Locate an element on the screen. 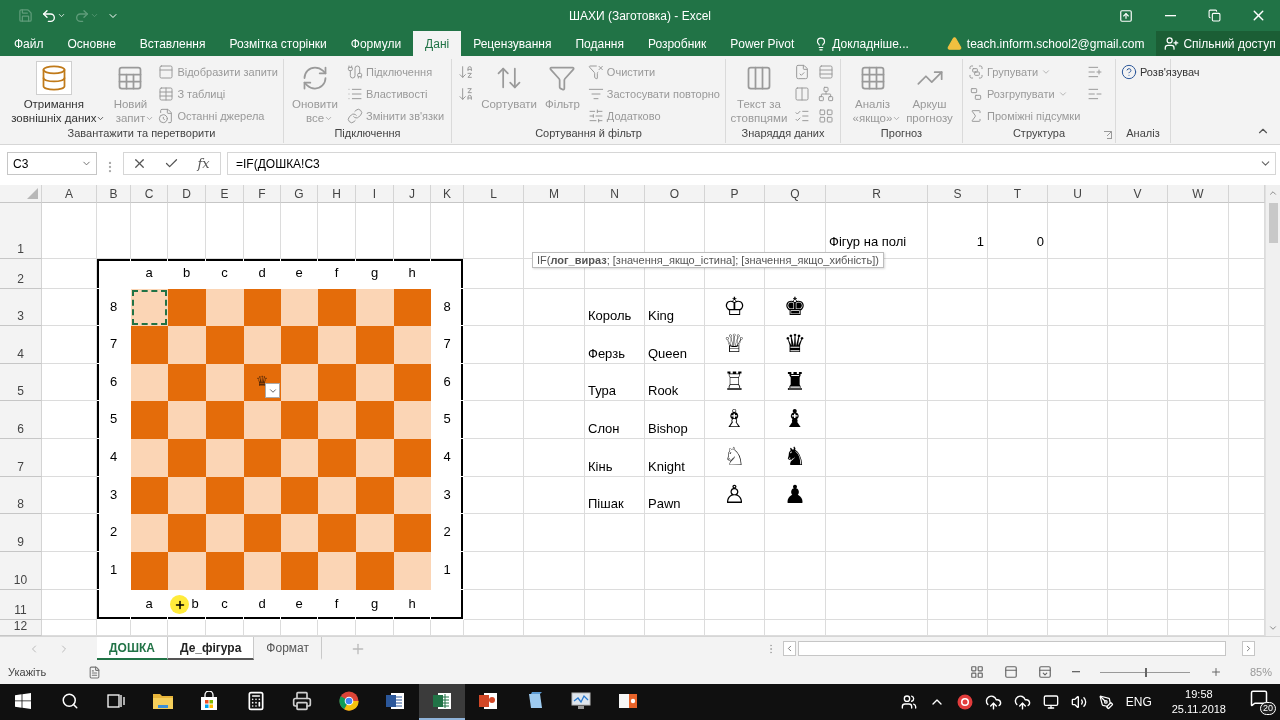 This screenshot has height=720, width=1280. chess-piece: ♗ is located at coordinates (734, 418).